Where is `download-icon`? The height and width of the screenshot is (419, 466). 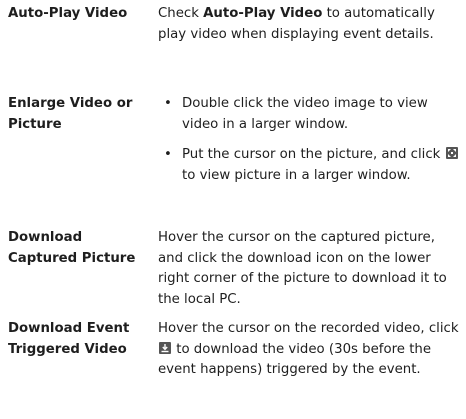 download-icon is located at coordinates (165, 347).